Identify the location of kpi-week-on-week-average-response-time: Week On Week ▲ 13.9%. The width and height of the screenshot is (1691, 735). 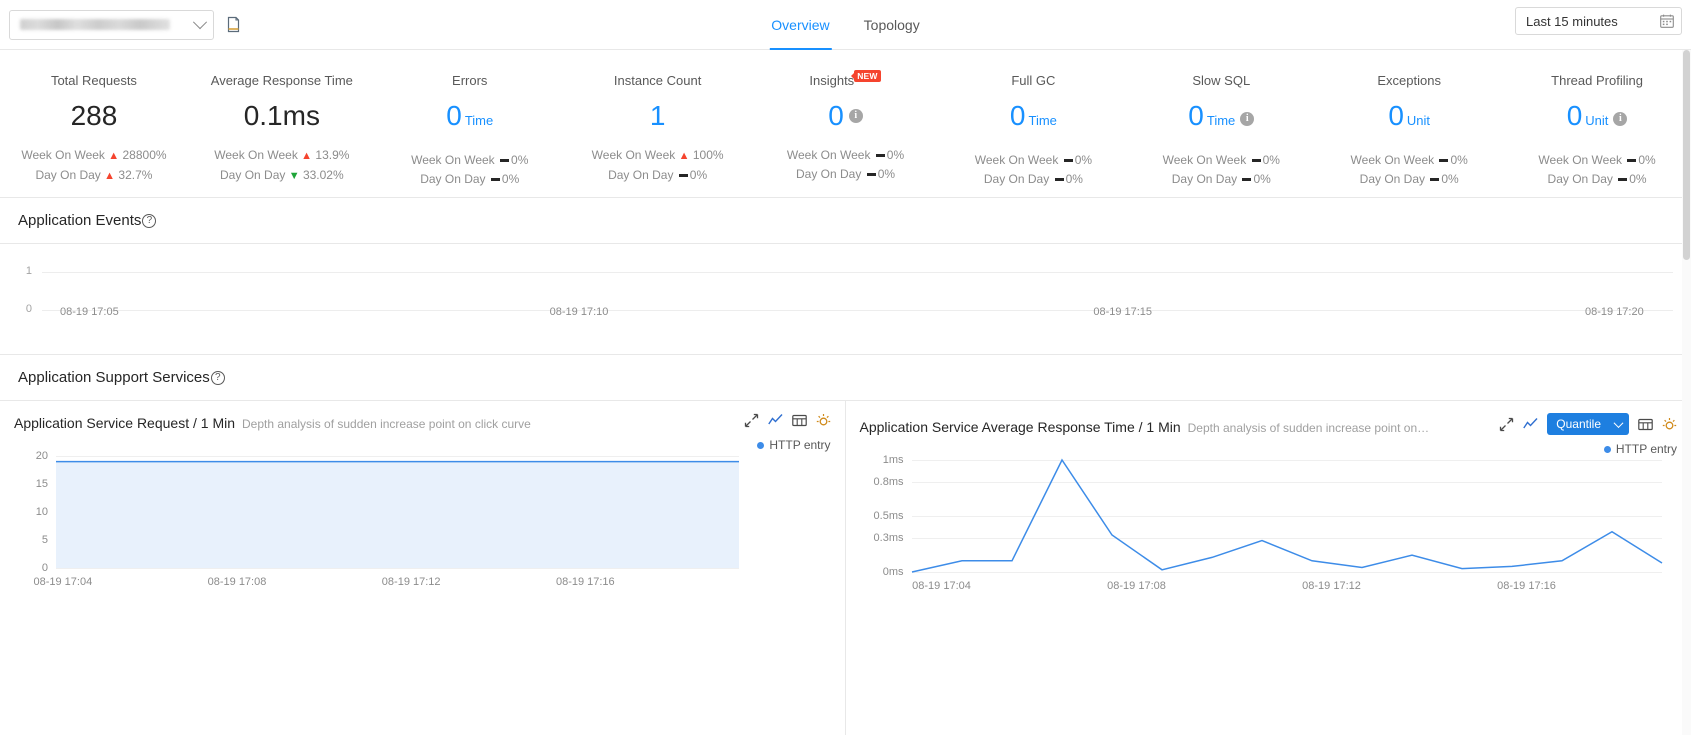
(282, 156).